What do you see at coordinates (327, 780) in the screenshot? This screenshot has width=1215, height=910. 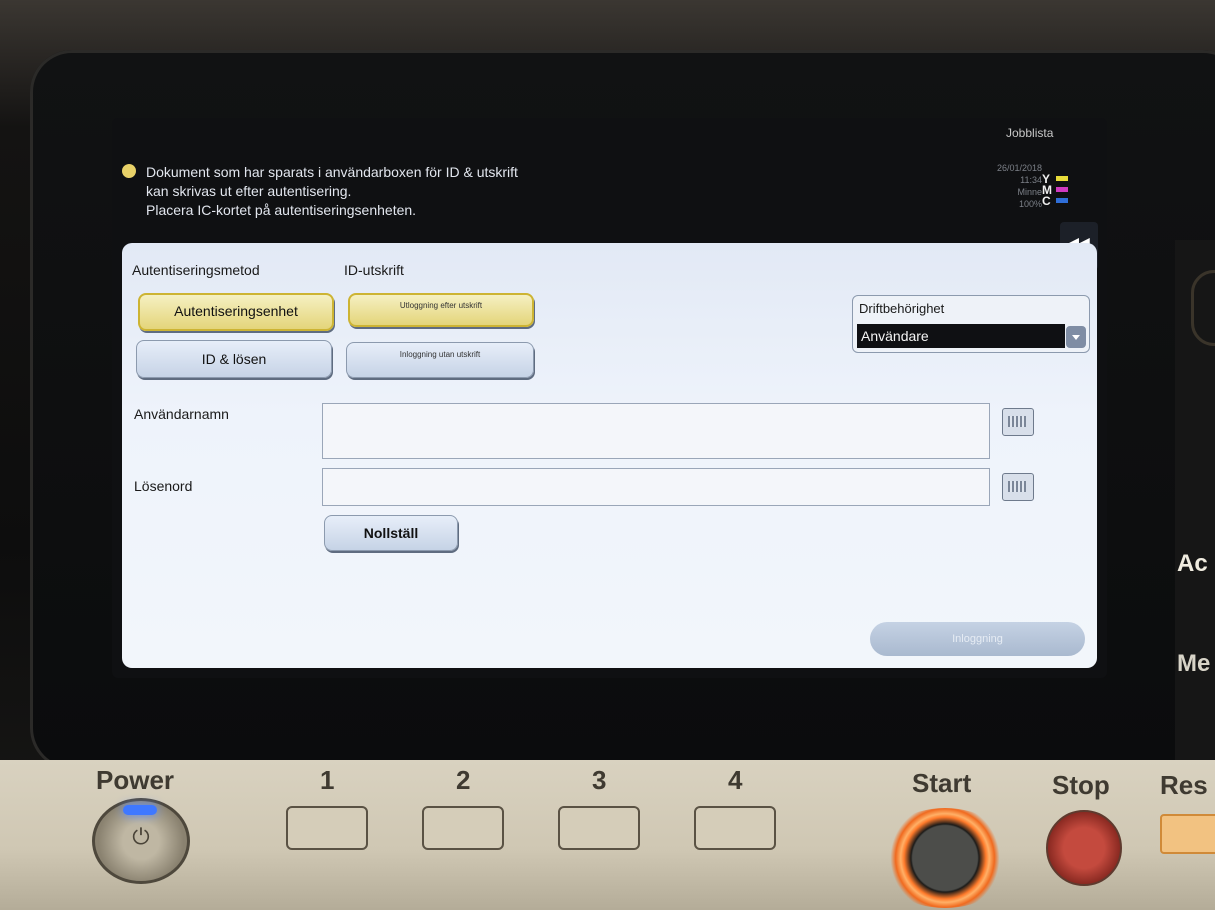 I see `key-1-label: 1` at bounding box center [327, 780].